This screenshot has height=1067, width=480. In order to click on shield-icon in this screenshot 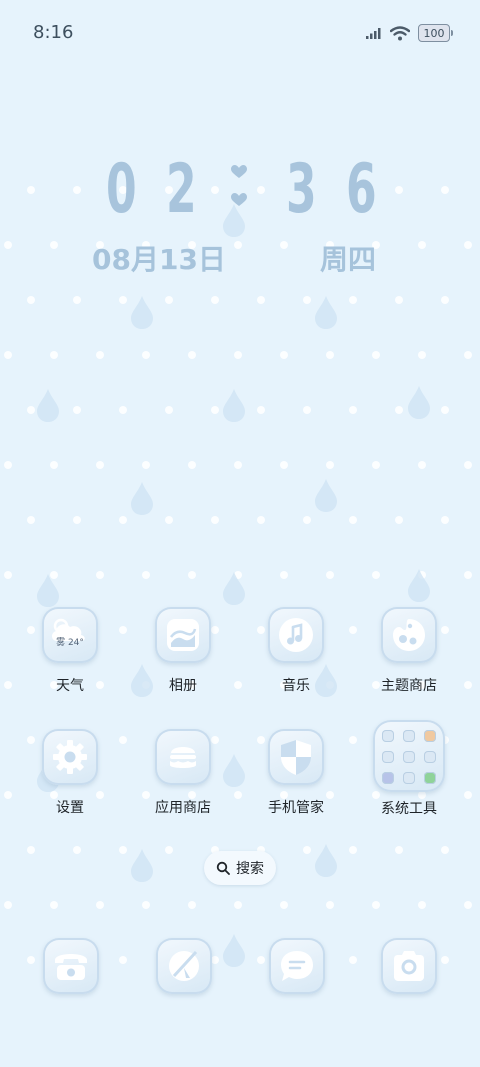, I will do `click(296, 757)`.